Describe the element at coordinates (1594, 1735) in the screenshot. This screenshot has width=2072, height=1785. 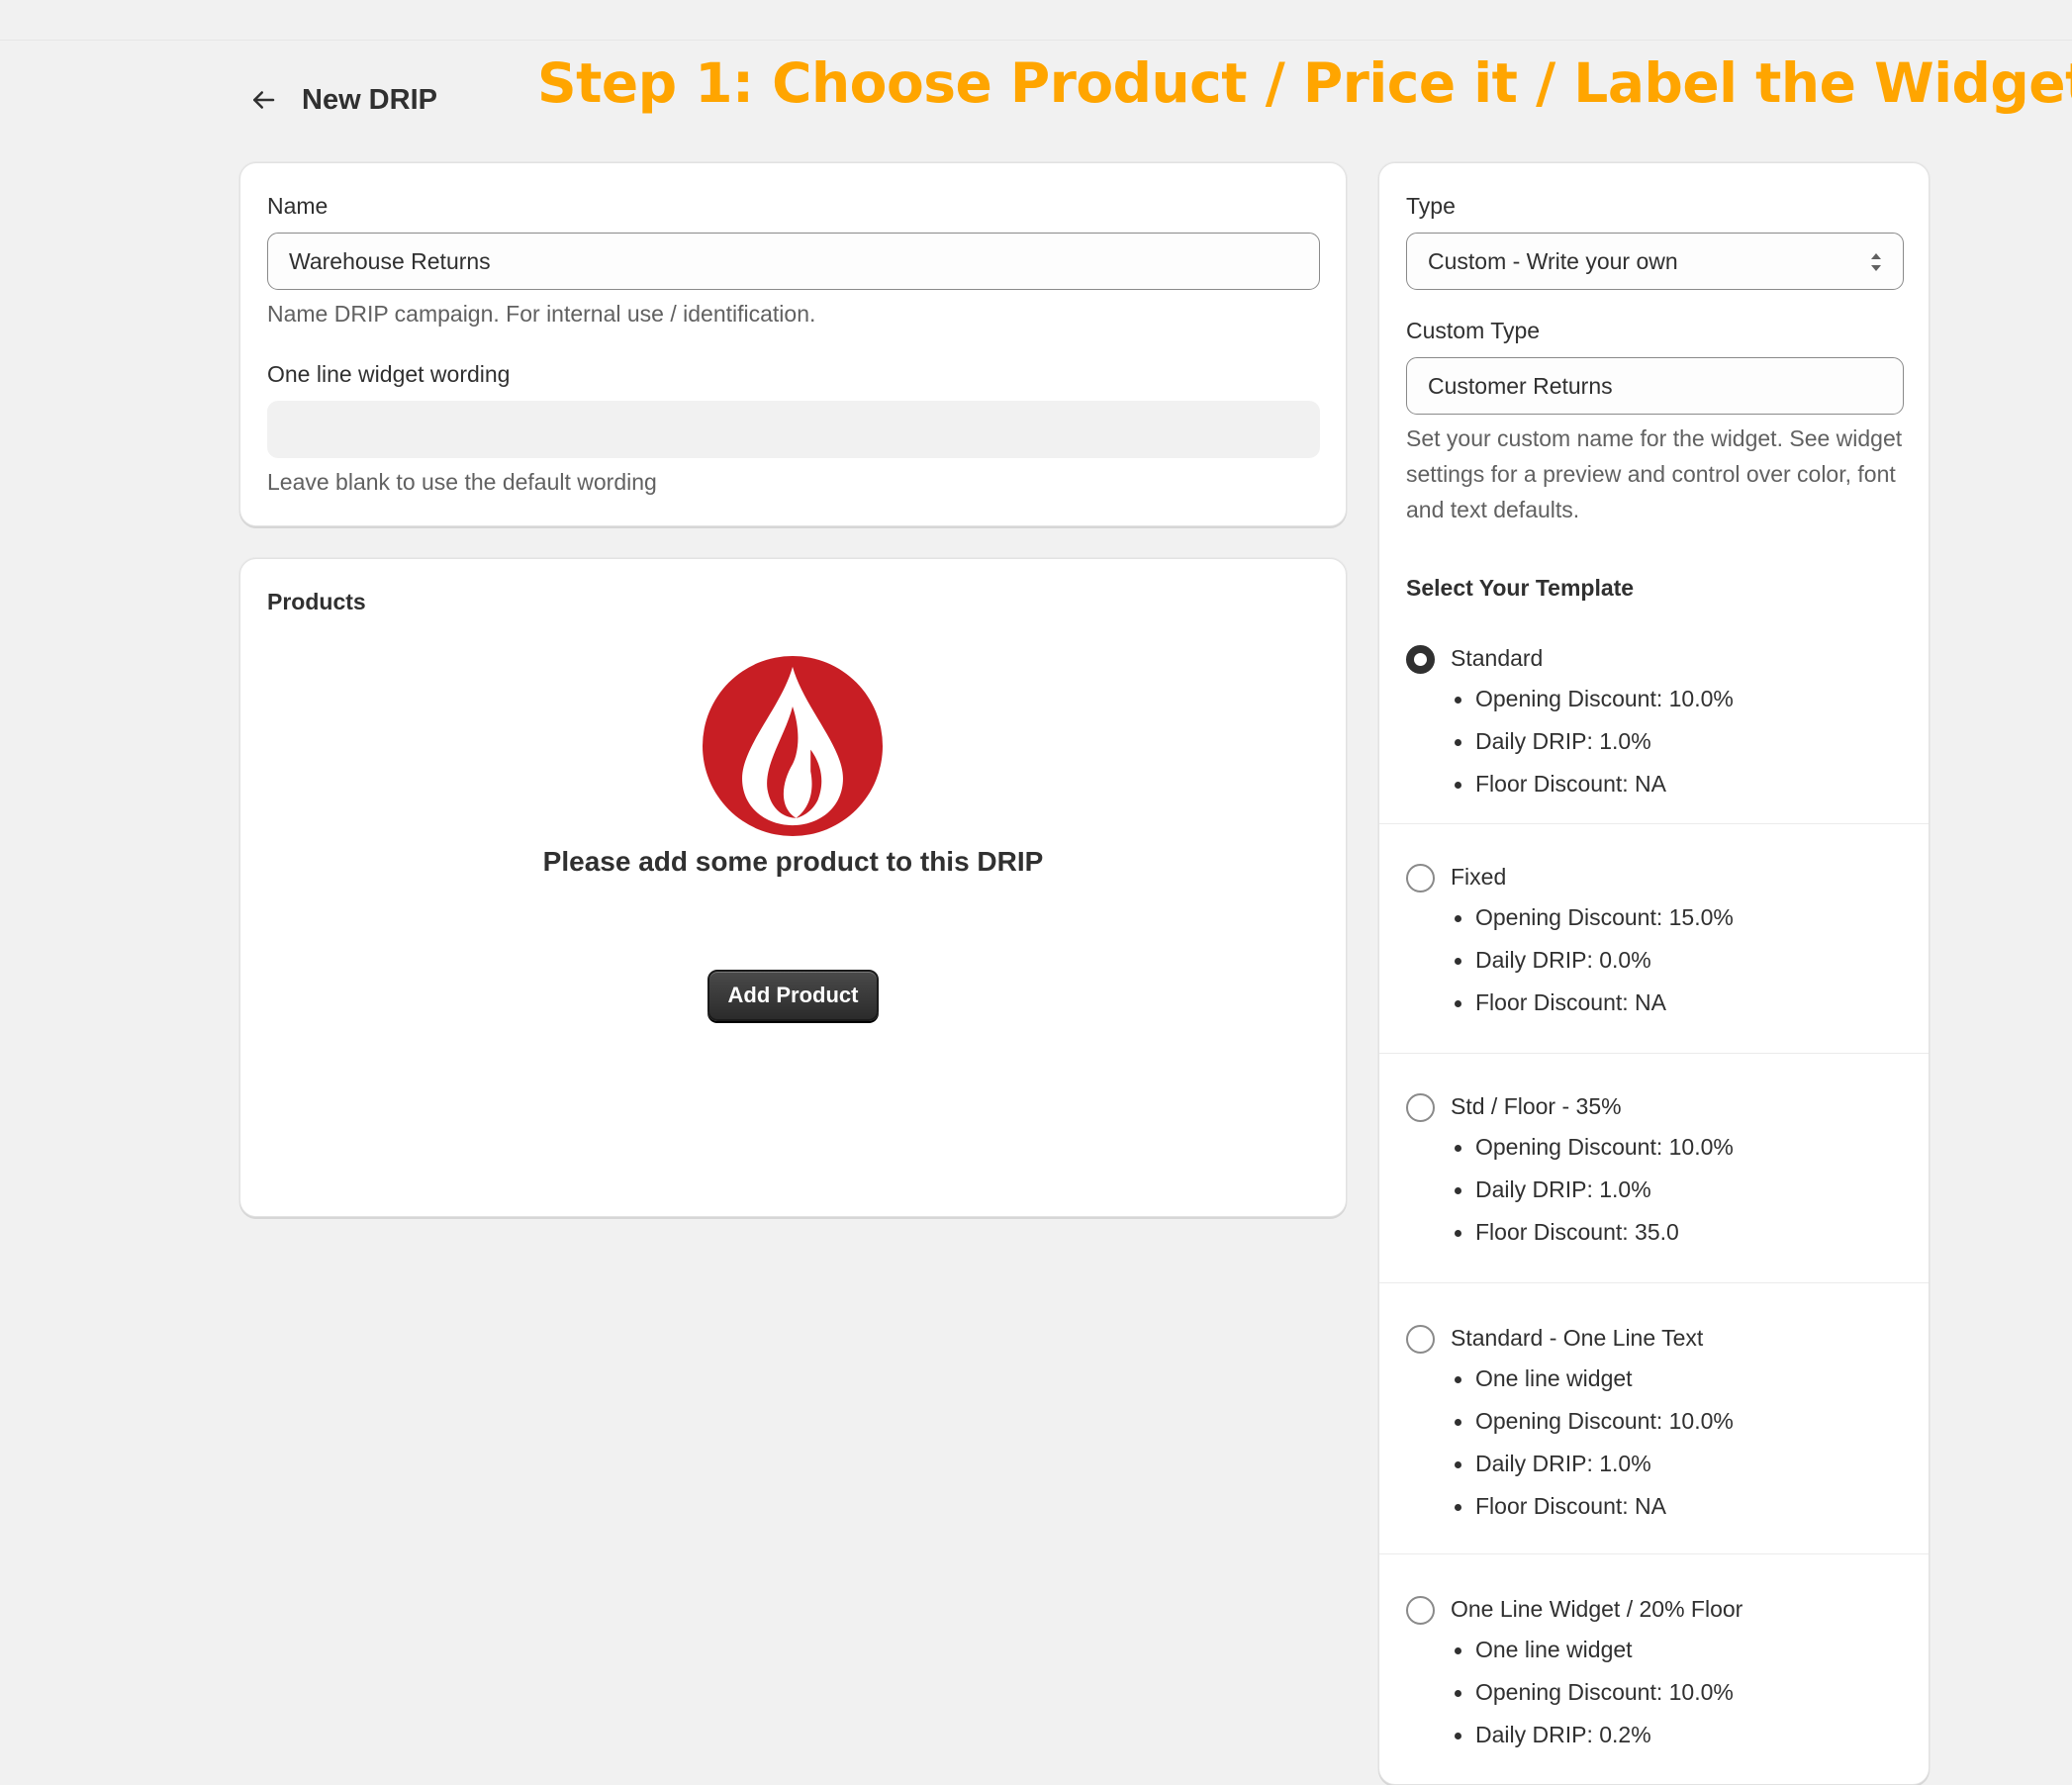
I see `template-detail: Daily DRIP: 0.2%` at that location.